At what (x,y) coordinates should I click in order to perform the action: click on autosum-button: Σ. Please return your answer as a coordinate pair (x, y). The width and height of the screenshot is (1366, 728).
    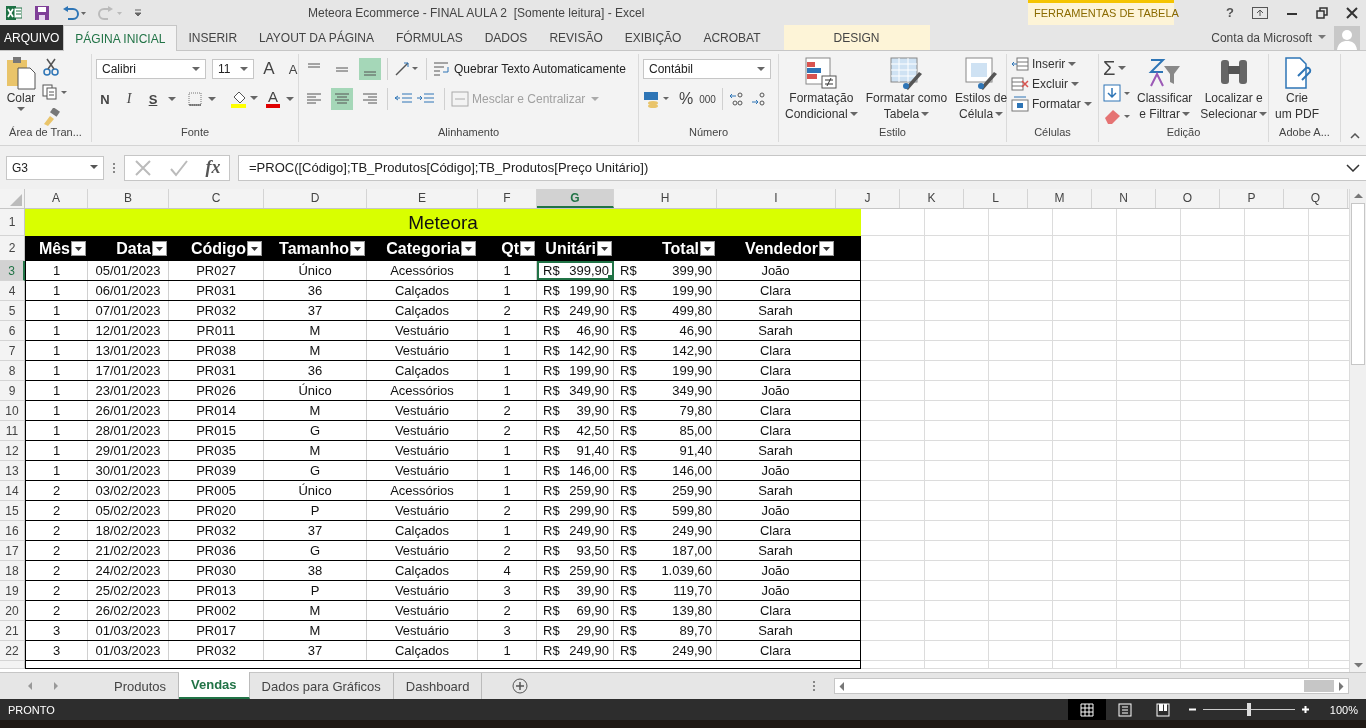
    Looking at the image, I should click on (1109, 68).